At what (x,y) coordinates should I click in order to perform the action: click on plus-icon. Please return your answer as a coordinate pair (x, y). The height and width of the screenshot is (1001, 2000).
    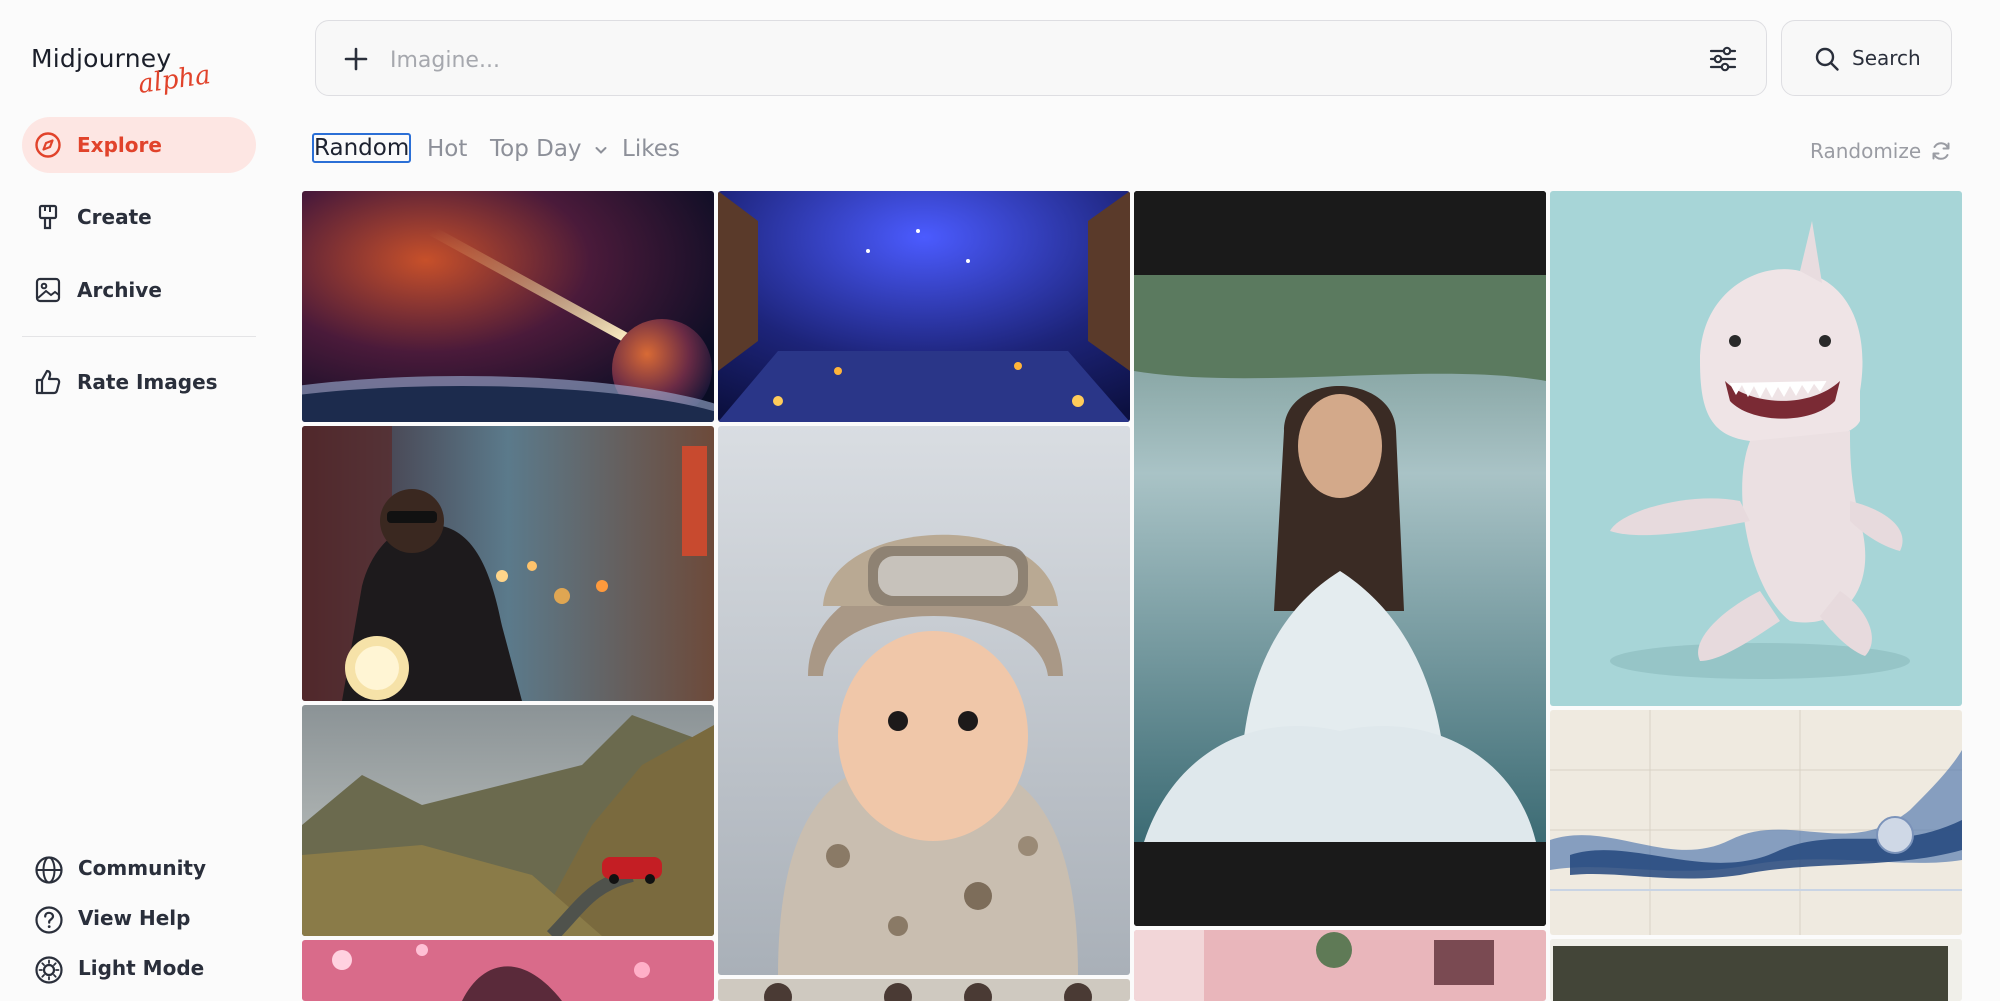
    Looking at the image, I should click on (356, 59).